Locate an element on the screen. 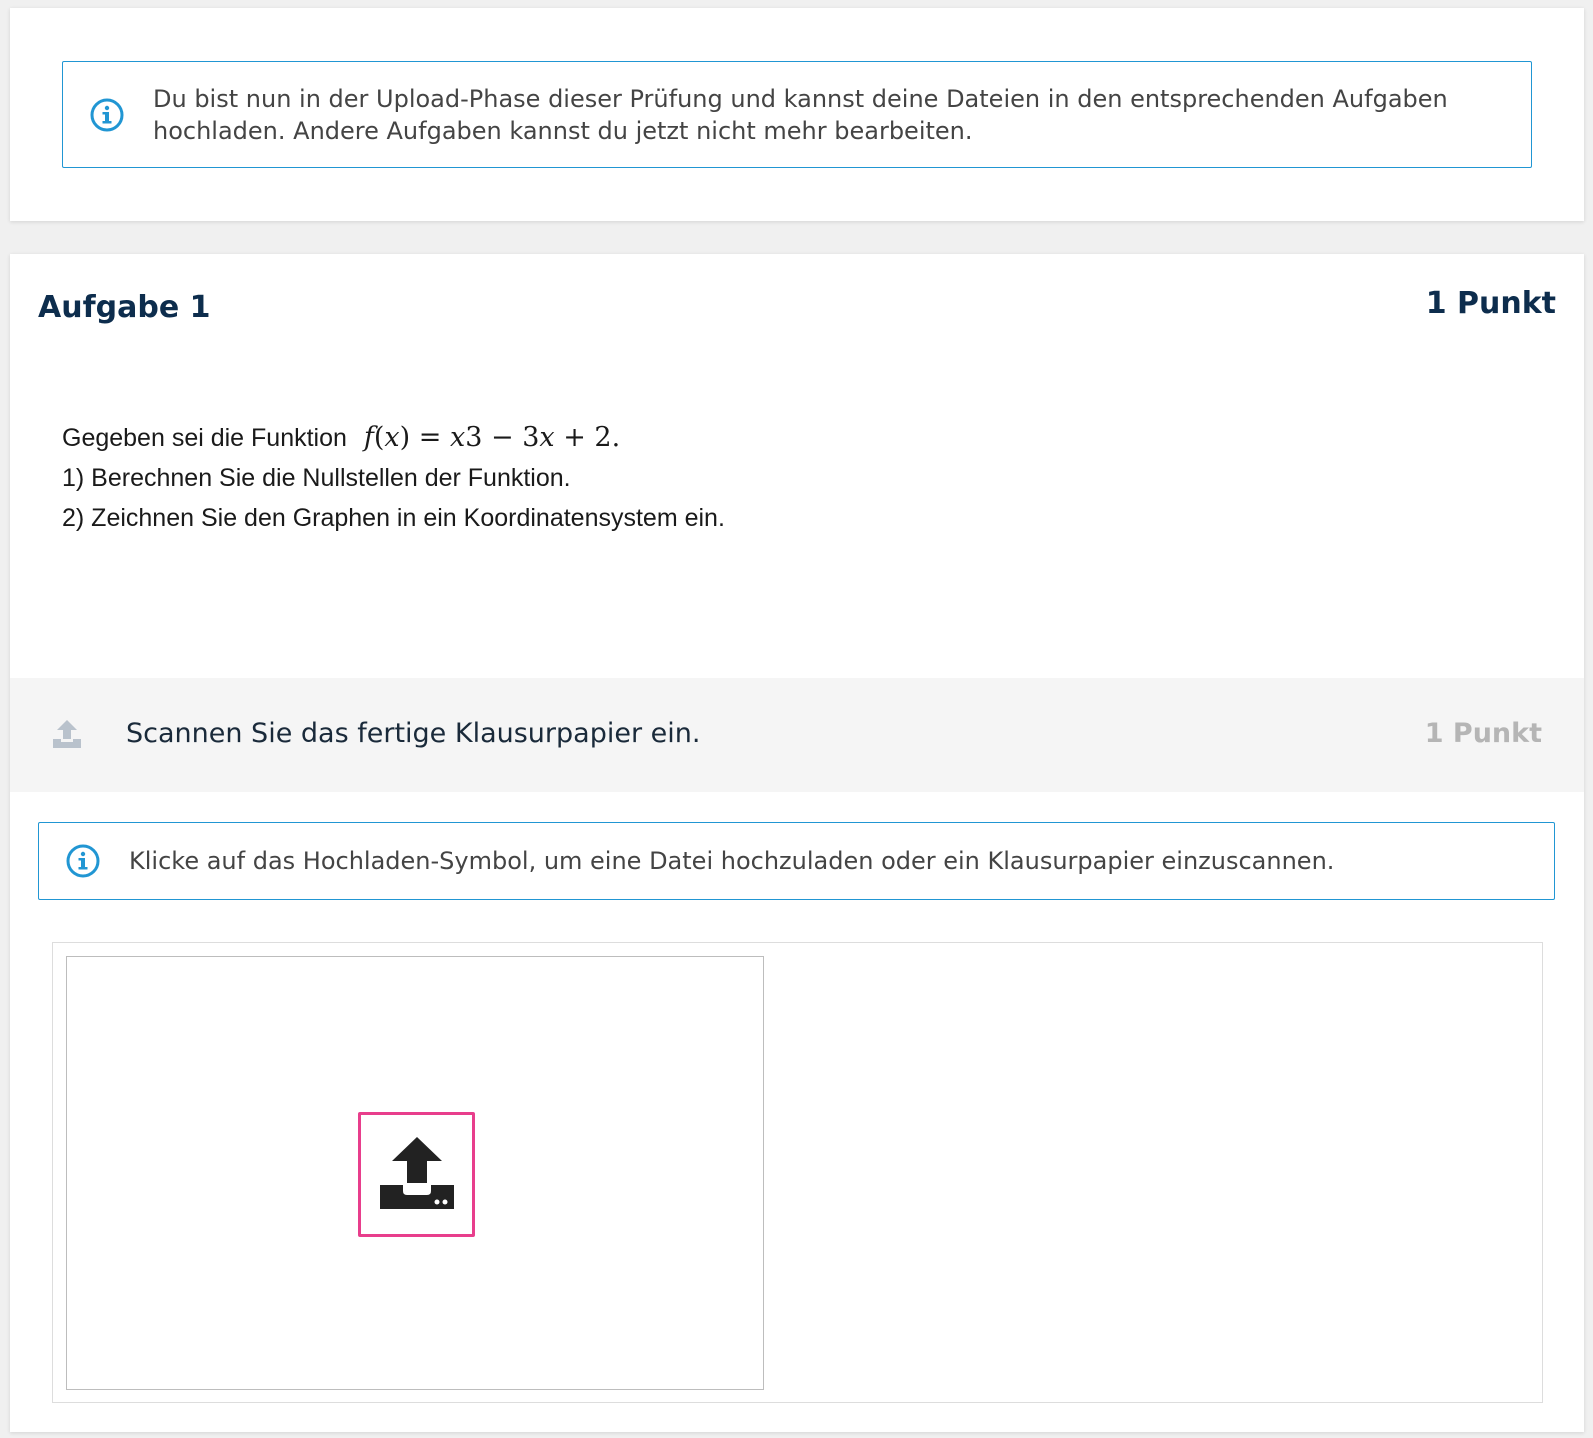  formula-part: + 2. is located at coordinates (587, 437).